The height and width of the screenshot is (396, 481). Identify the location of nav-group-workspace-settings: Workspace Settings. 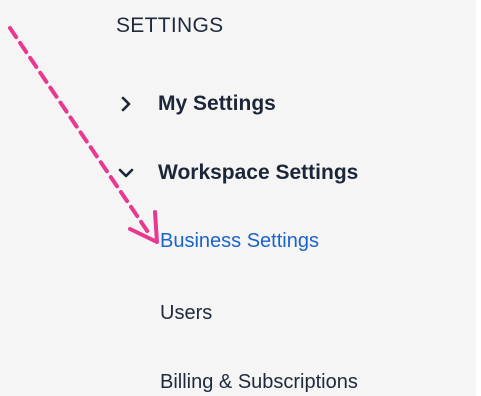
(238, 173).